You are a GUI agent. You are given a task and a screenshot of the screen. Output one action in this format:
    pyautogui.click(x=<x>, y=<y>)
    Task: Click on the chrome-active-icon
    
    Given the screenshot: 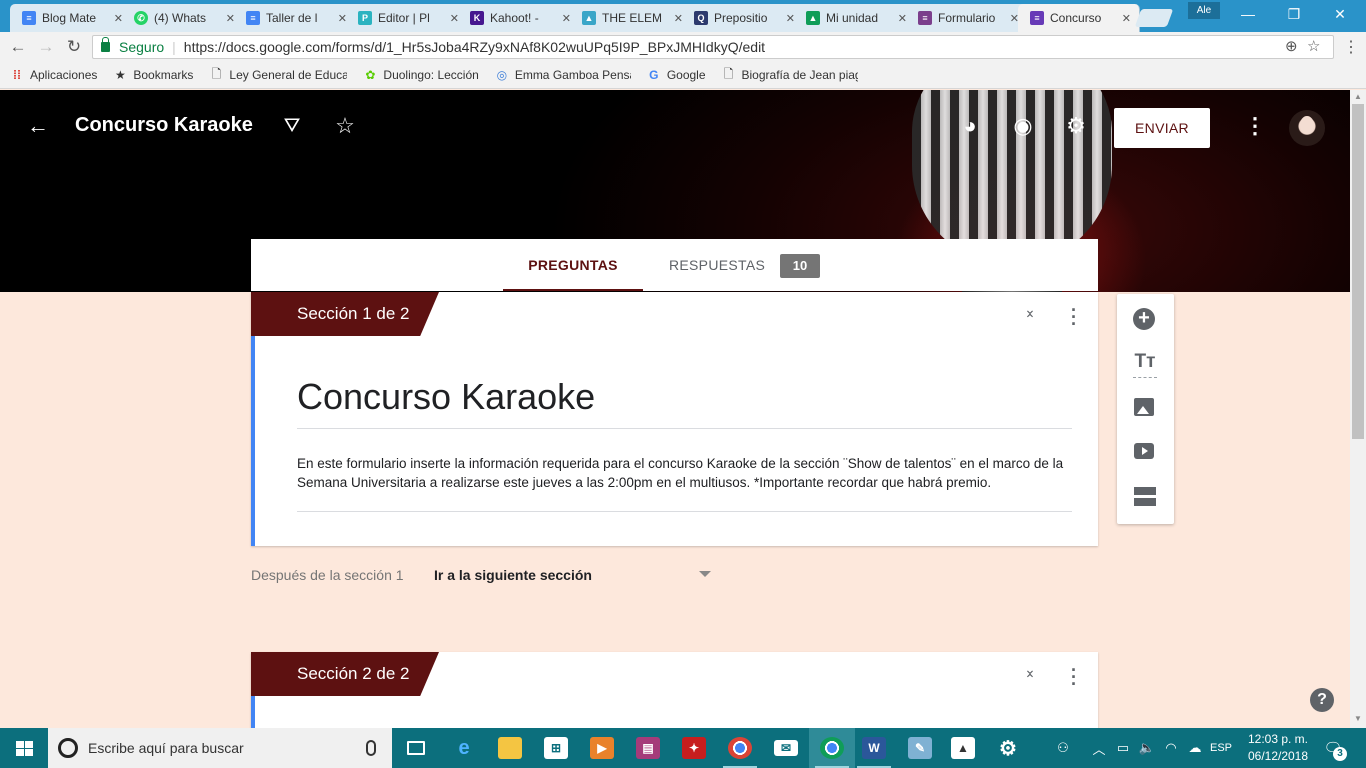 What is the action you would take?
    pyautogui.click(x=832, y=748)
    